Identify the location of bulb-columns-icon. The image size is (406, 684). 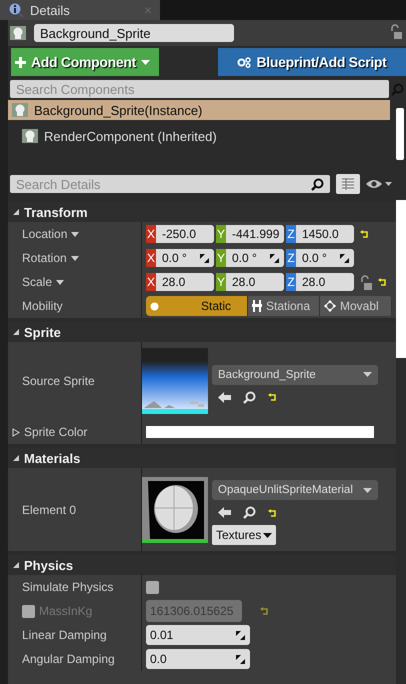
(257, 306).